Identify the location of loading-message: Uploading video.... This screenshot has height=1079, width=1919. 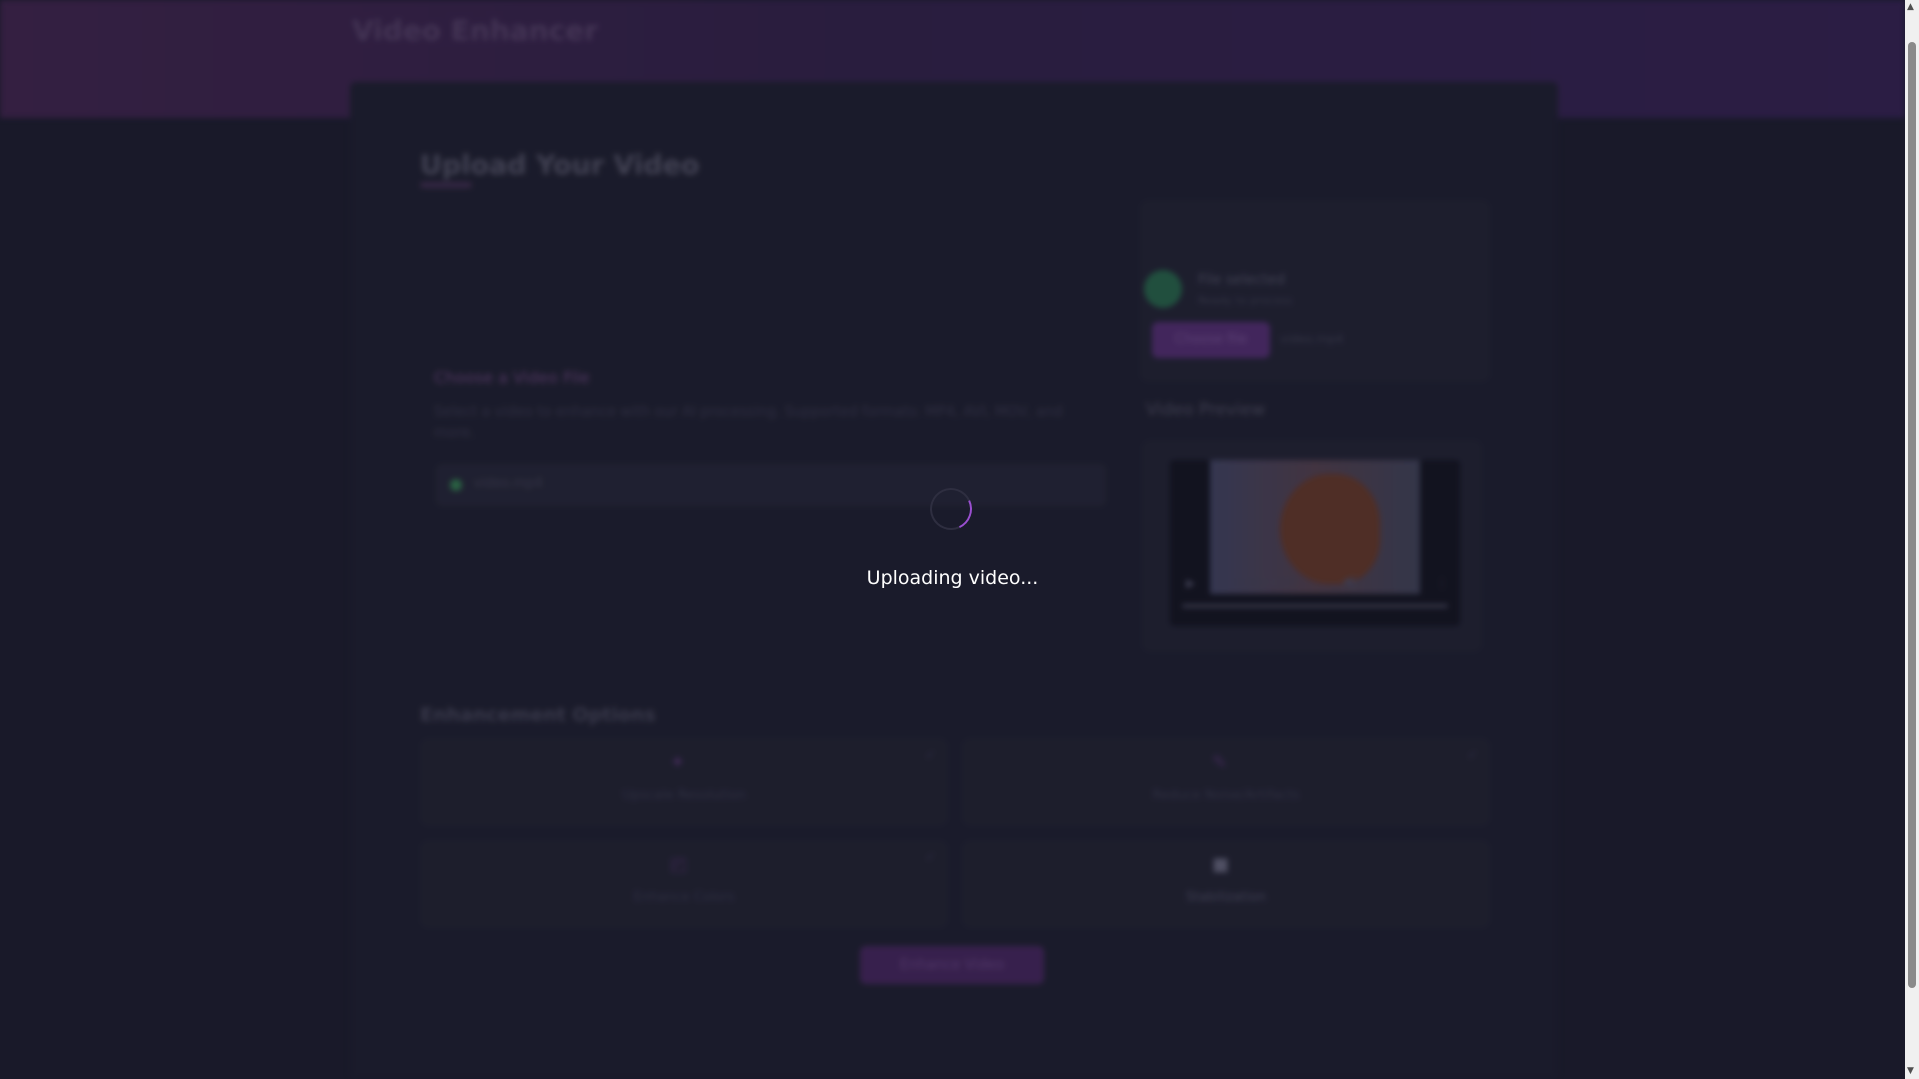
(952, 578).